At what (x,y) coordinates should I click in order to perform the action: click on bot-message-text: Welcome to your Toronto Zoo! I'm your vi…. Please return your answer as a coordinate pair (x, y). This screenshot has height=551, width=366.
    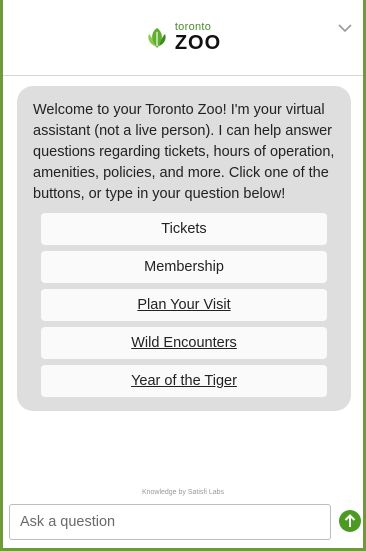
    Looking at the image, I should click on (184, 152).